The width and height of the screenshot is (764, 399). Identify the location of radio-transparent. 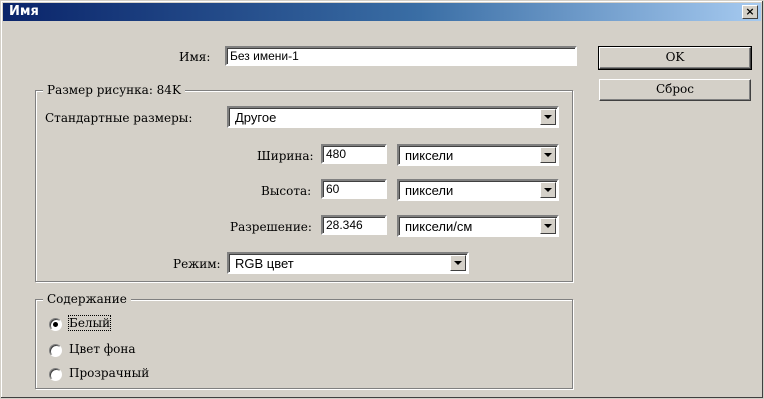
(55, 374).